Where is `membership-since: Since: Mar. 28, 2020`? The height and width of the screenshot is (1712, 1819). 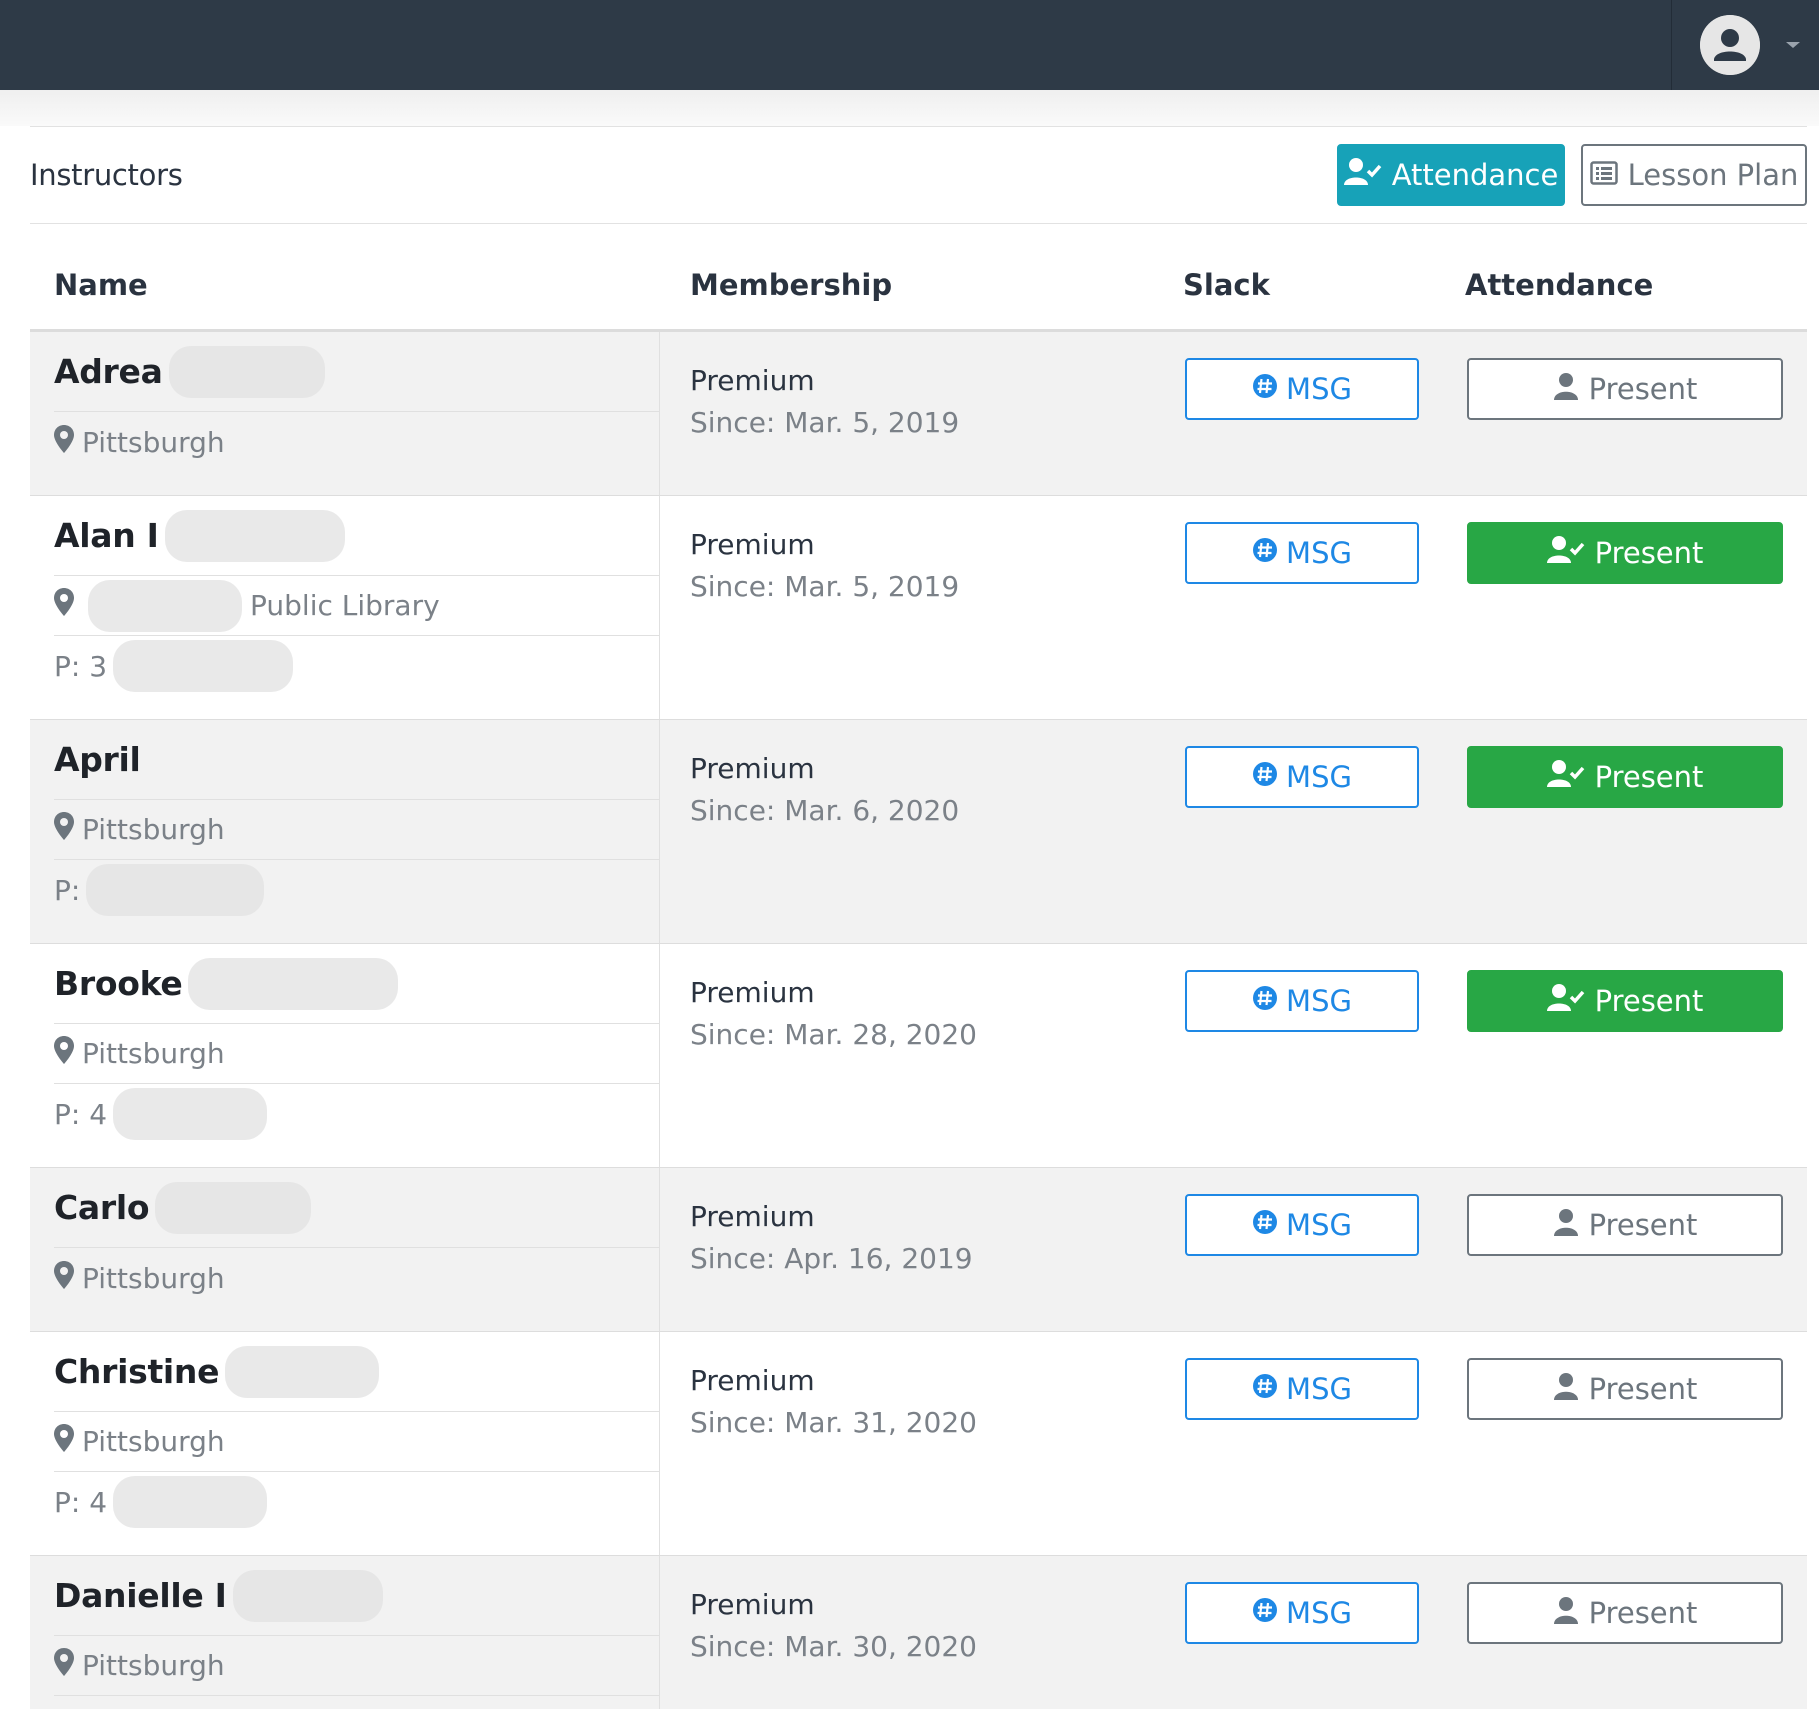 membership-since: Since: Mar. 28, 2020 is located at coordinates (833, 1034).